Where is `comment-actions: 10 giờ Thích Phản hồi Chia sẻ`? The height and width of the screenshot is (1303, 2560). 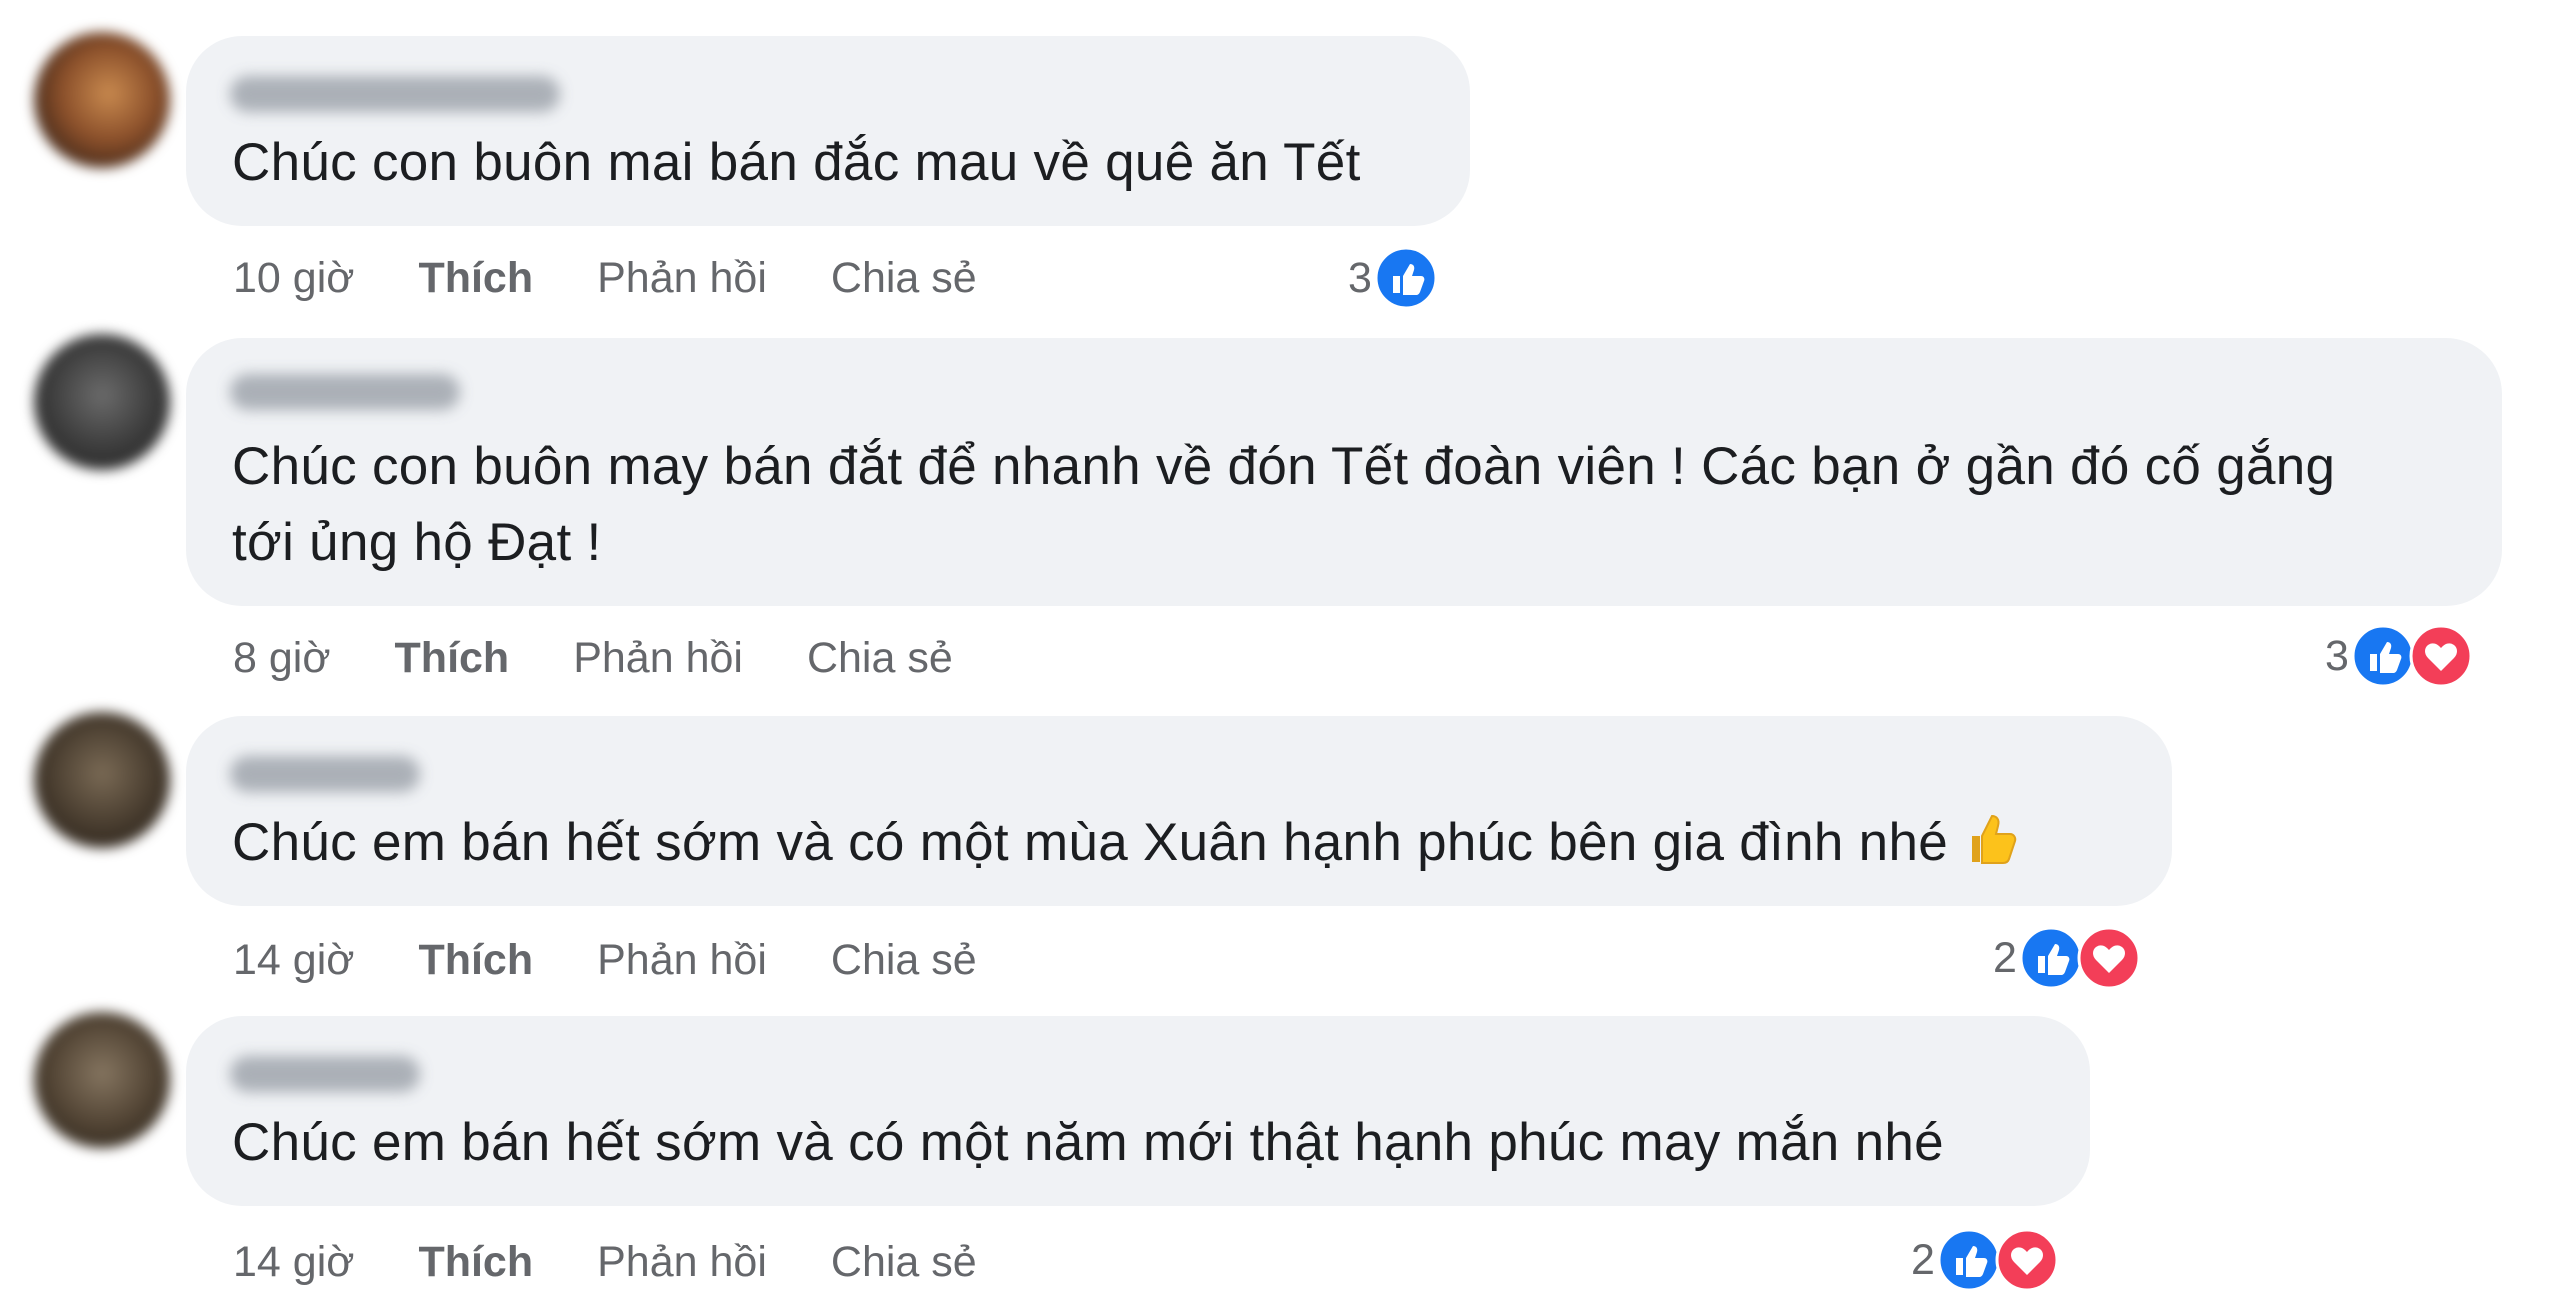
comment-actions: 10 giờ Thích Phản hồi Chia sẻ is located at coordinates (637, 278).